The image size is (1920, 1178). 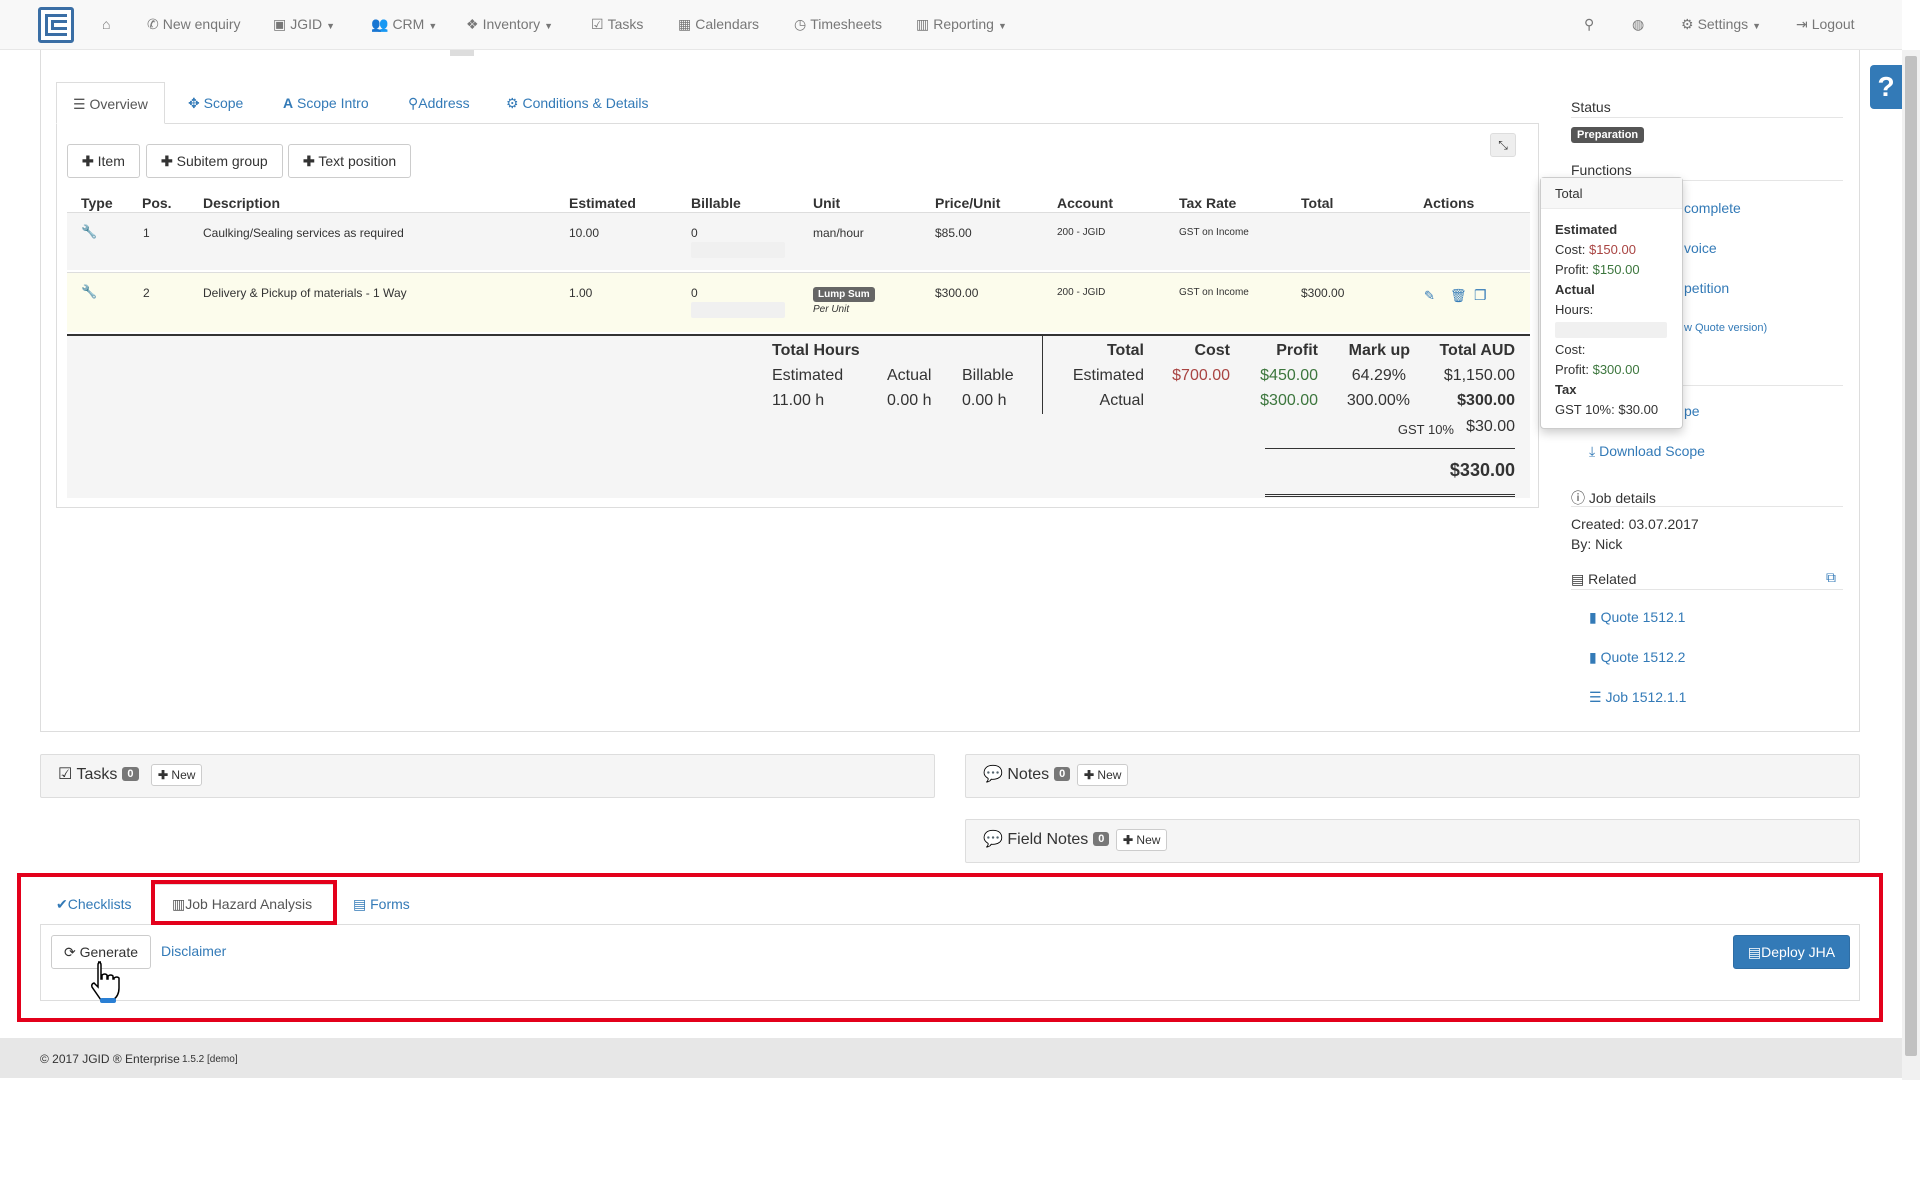 What do you see at coordinates (968, 203) in the screenshot?
I see `col-price-unit: Price/Unit` at bounding box center [968, 203].